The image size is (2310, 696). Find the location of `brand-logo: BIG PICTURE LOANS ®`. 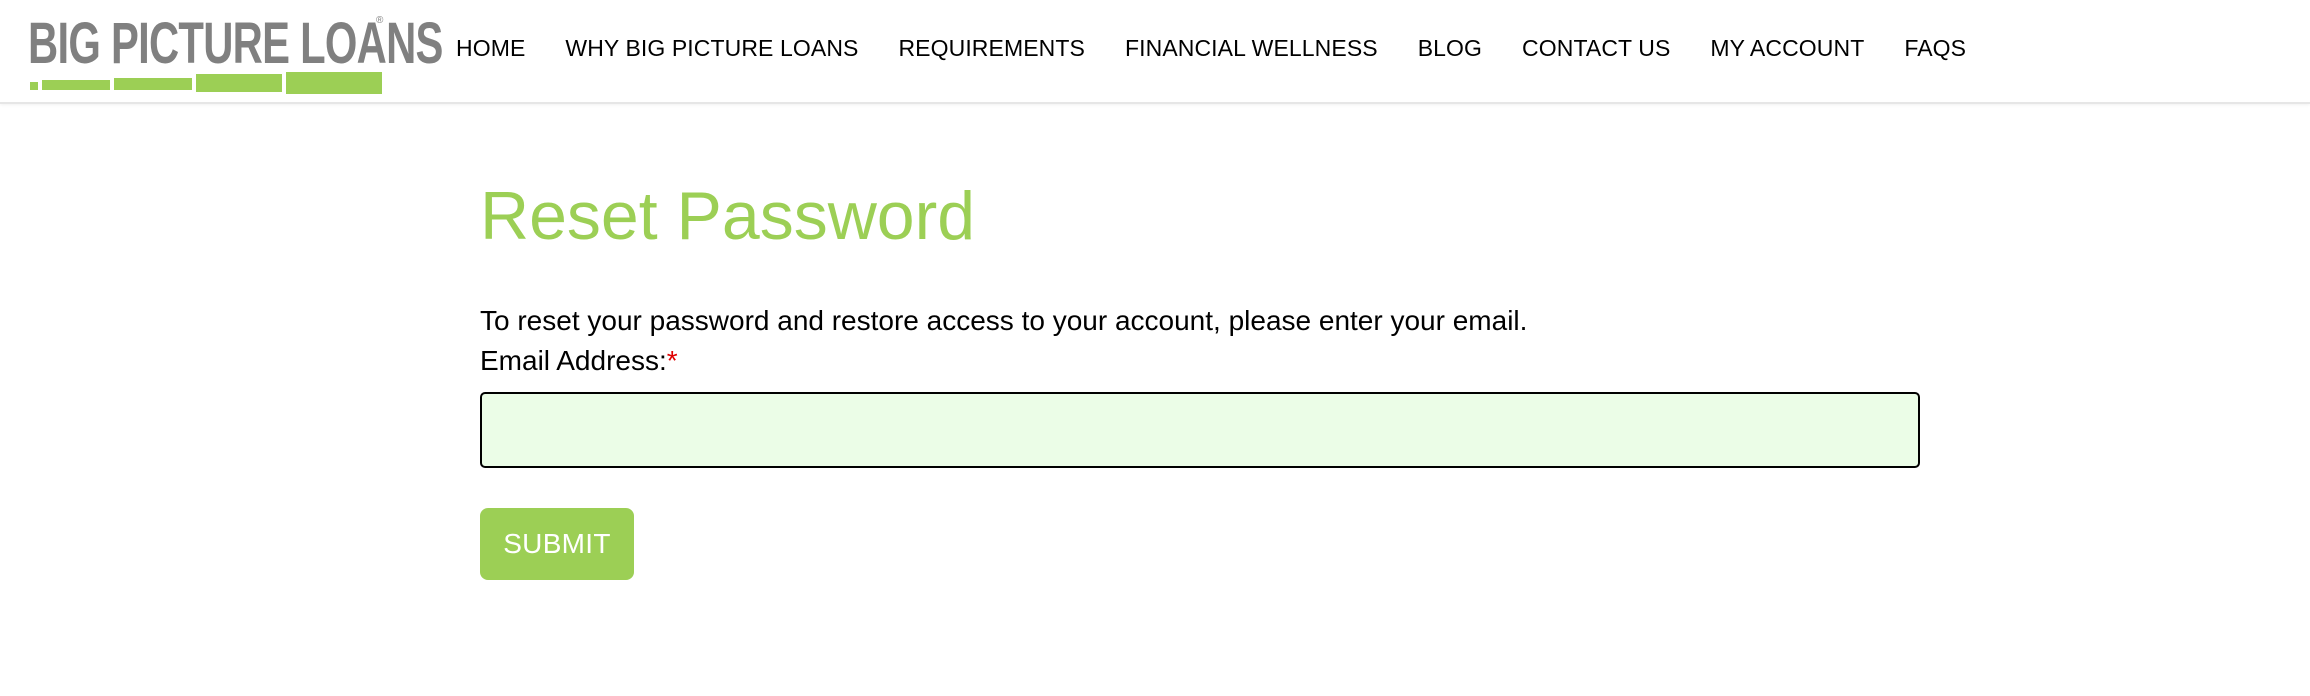

brand-logo: BIG PICTURE LOANS ® is located at coordinates (235, 52).